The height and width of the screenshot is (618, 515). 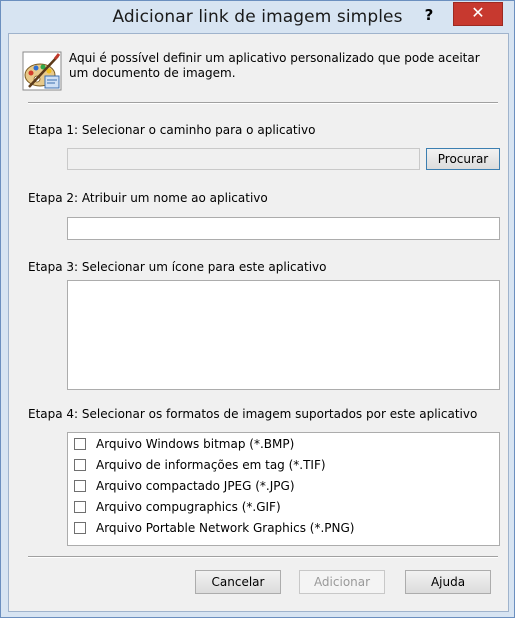 I want to click on close-button: ✕, so click(x=478, y=14).